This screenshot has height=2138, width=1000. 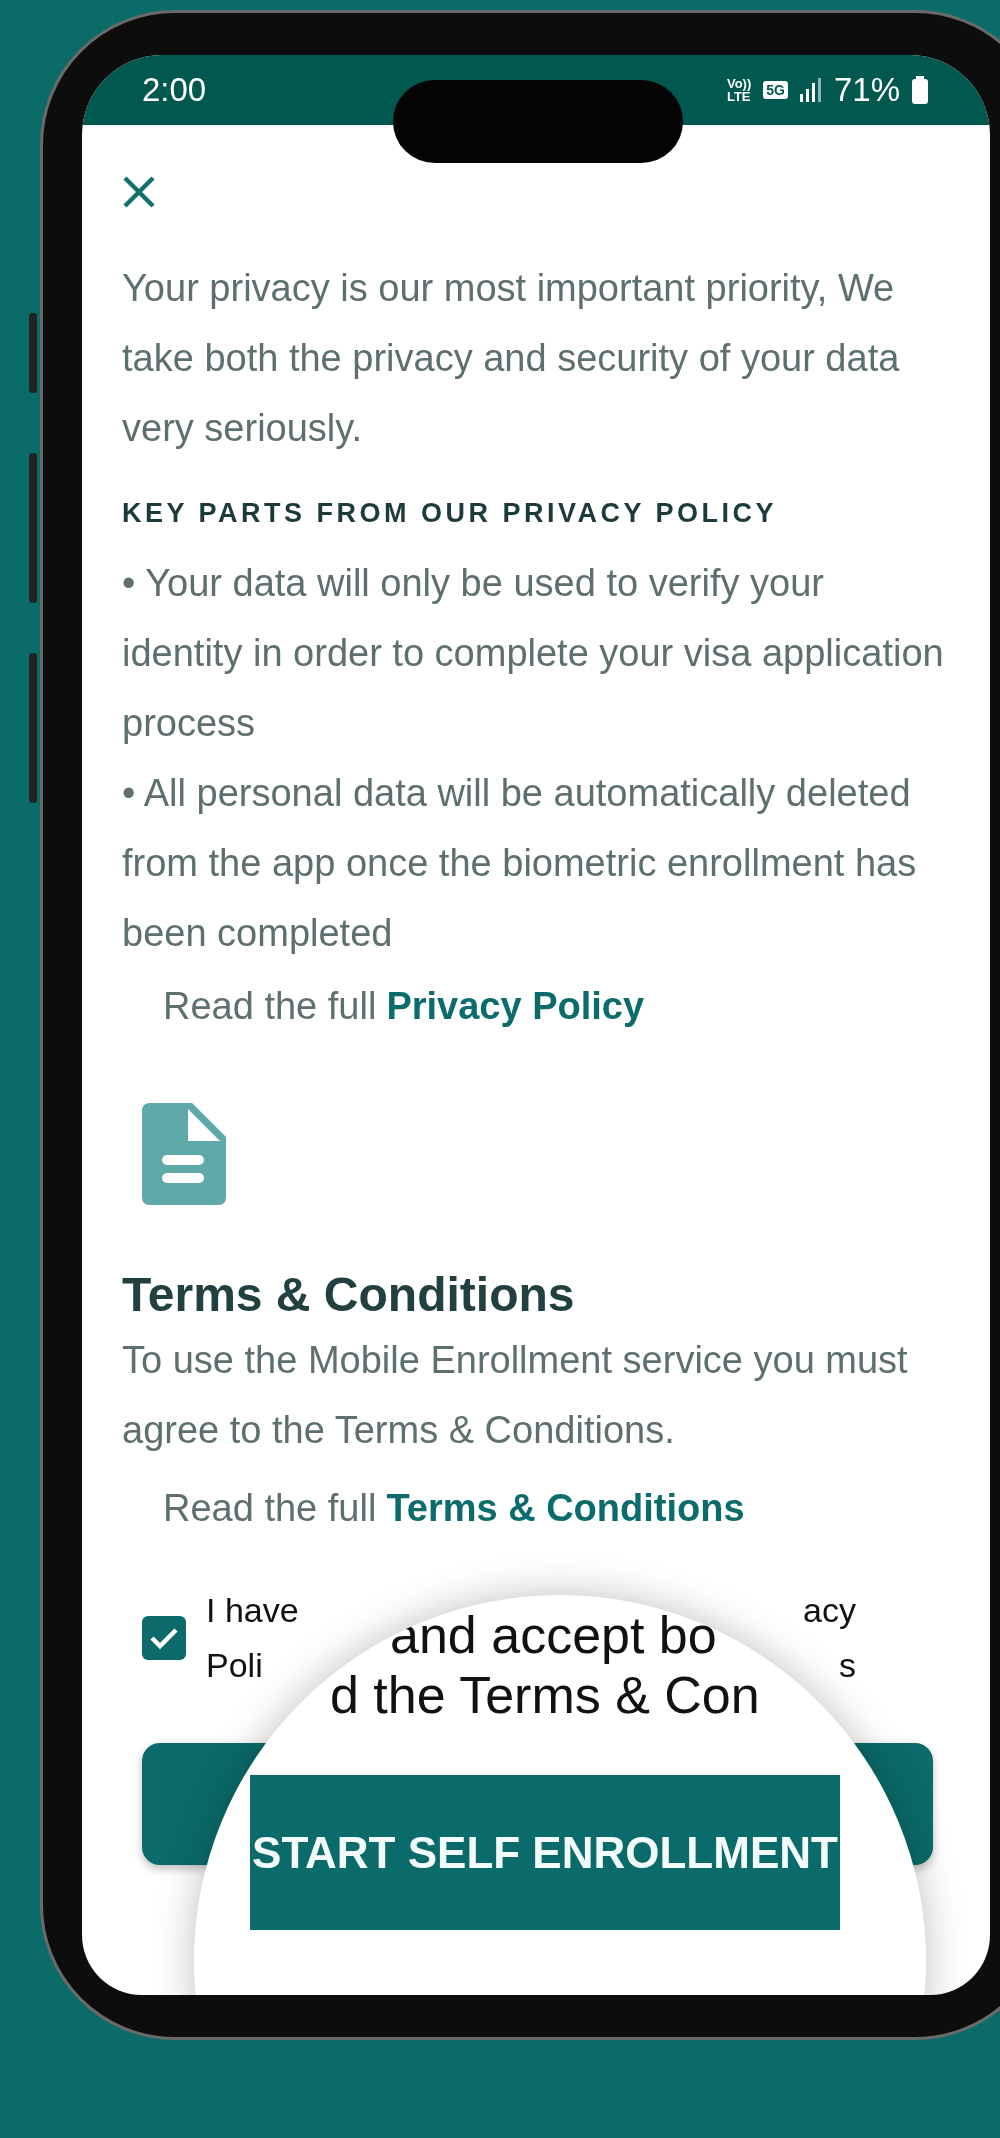 I want to click on bullet-point: • Your data will only be used to verify your identity in order to complete your visa application process, so click(x=533, y=653).